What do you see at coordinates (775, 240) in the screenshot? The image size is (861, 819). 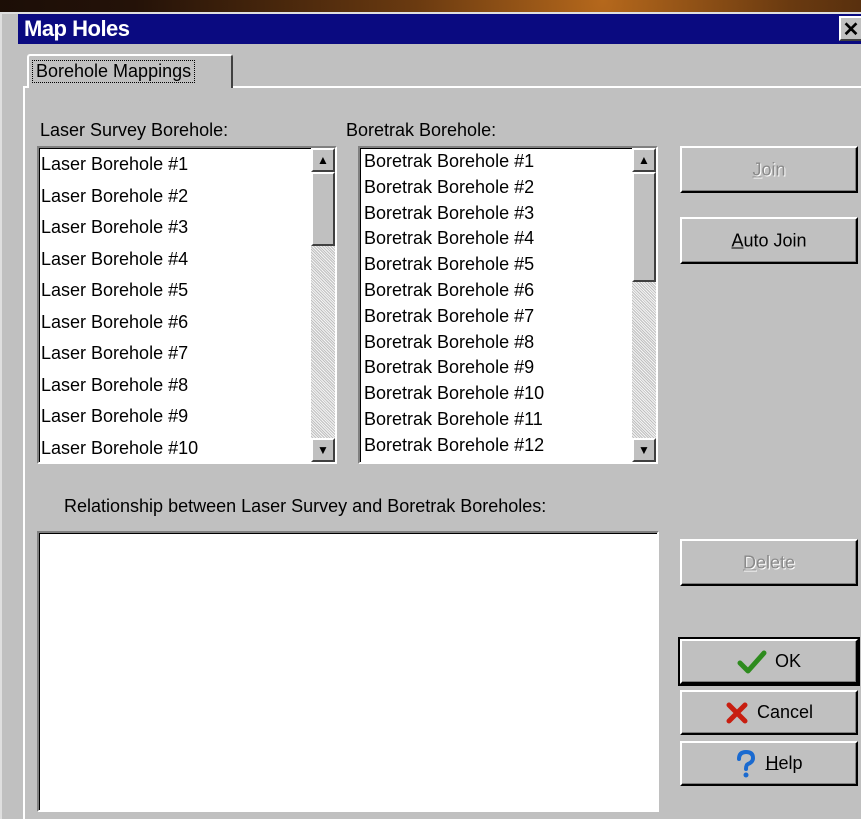 I see `auto-join-label: uto Join` at bounding box center [775, 240].